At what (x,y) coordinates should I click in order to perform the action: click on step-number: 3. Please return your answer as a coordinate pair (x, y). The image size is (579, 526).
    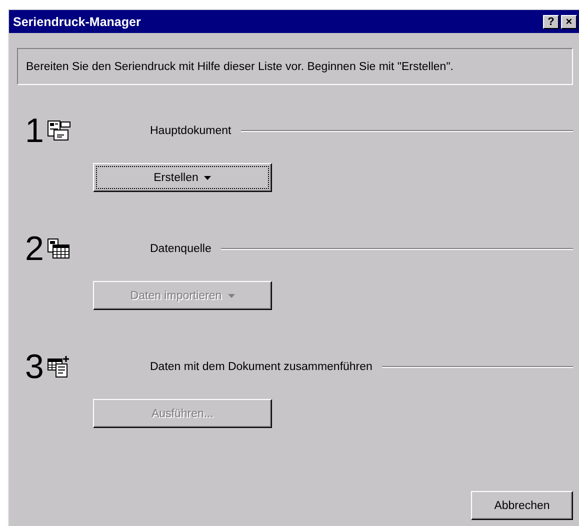
    Looking at the image, I should click on (35, 367).